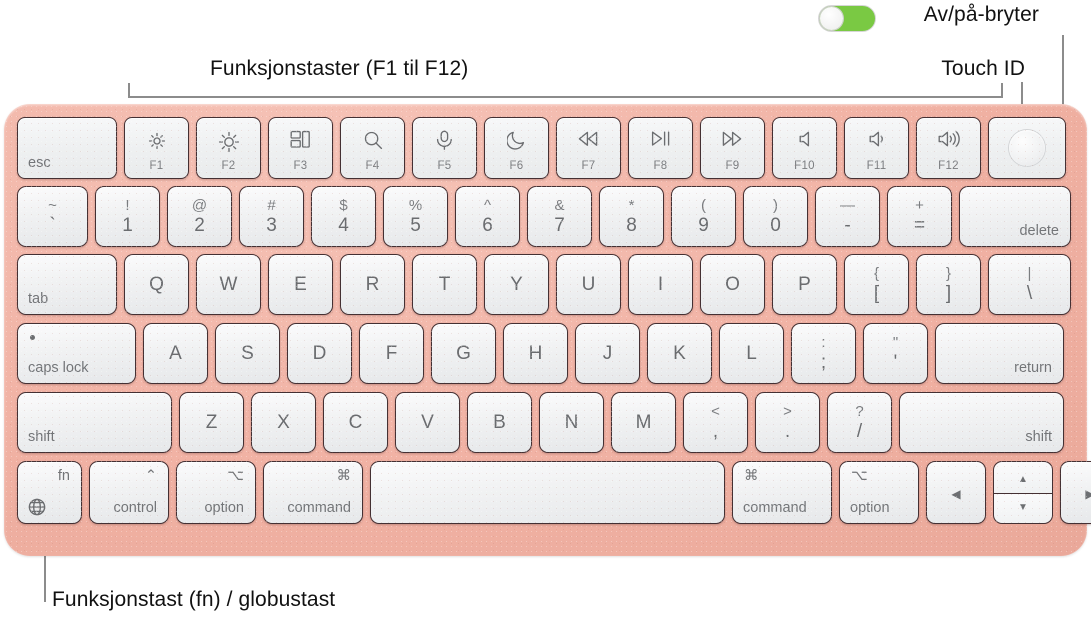 This screenshot has height=622, width=1091. I want to click on key-bracket-left: {[, so click(876, 284).